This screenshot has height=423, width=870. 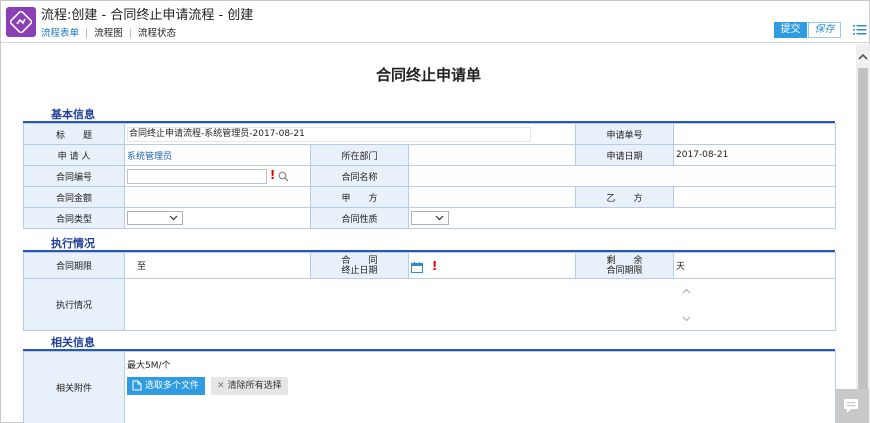 What do you see at coordinates (73, 114) in the screenshot?
I see `section-basic-title: 基本信息` at bounding box center [73, 114].